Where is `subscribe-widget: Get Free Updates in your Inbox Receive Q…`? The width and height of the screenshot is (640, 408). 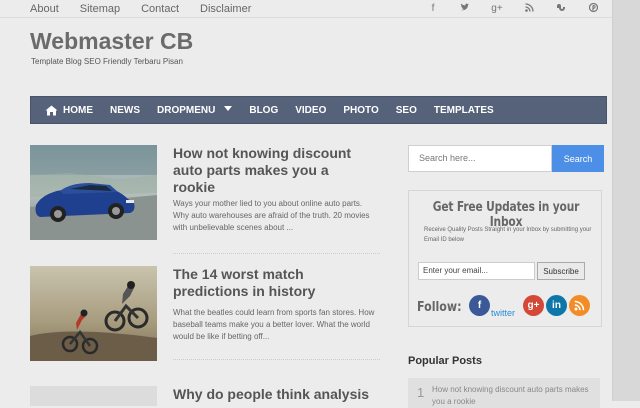 subscribe-widget: Get Free Updates in your Inbox Receive Q… is located at coordinates (505, 258).